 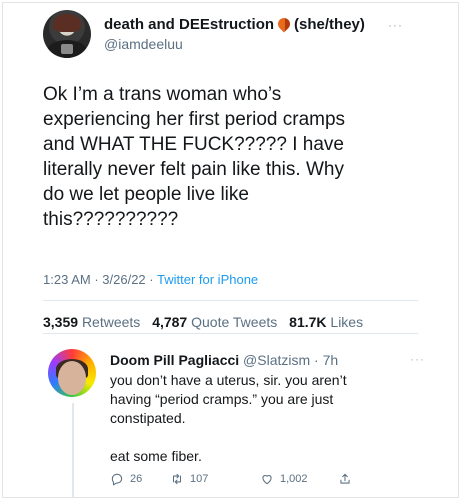 I want to click on retweets-label: Retweets, so click(x=111, y=322).